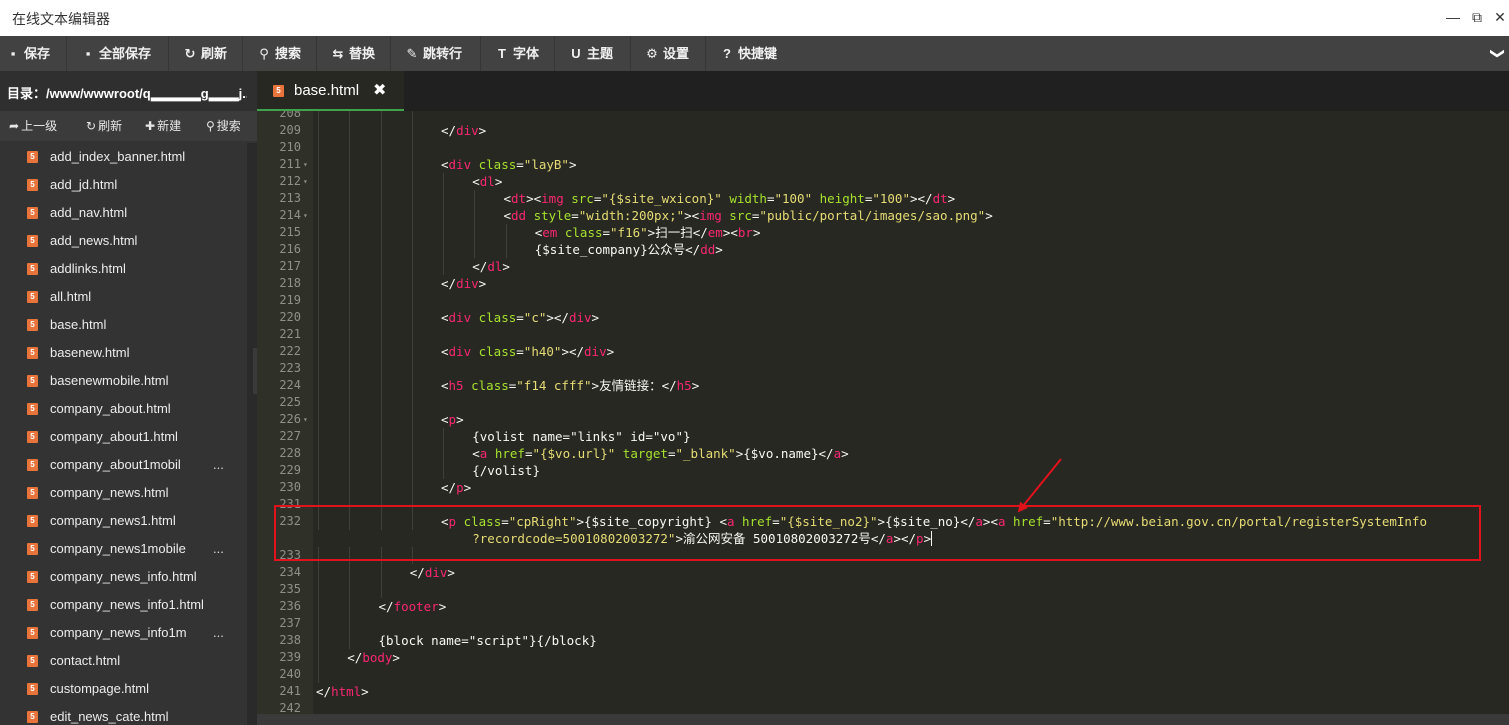 This screenshot has width=1509, height=725. I want to click on file-list-item: 5 custompage.html, so click(123, 689).